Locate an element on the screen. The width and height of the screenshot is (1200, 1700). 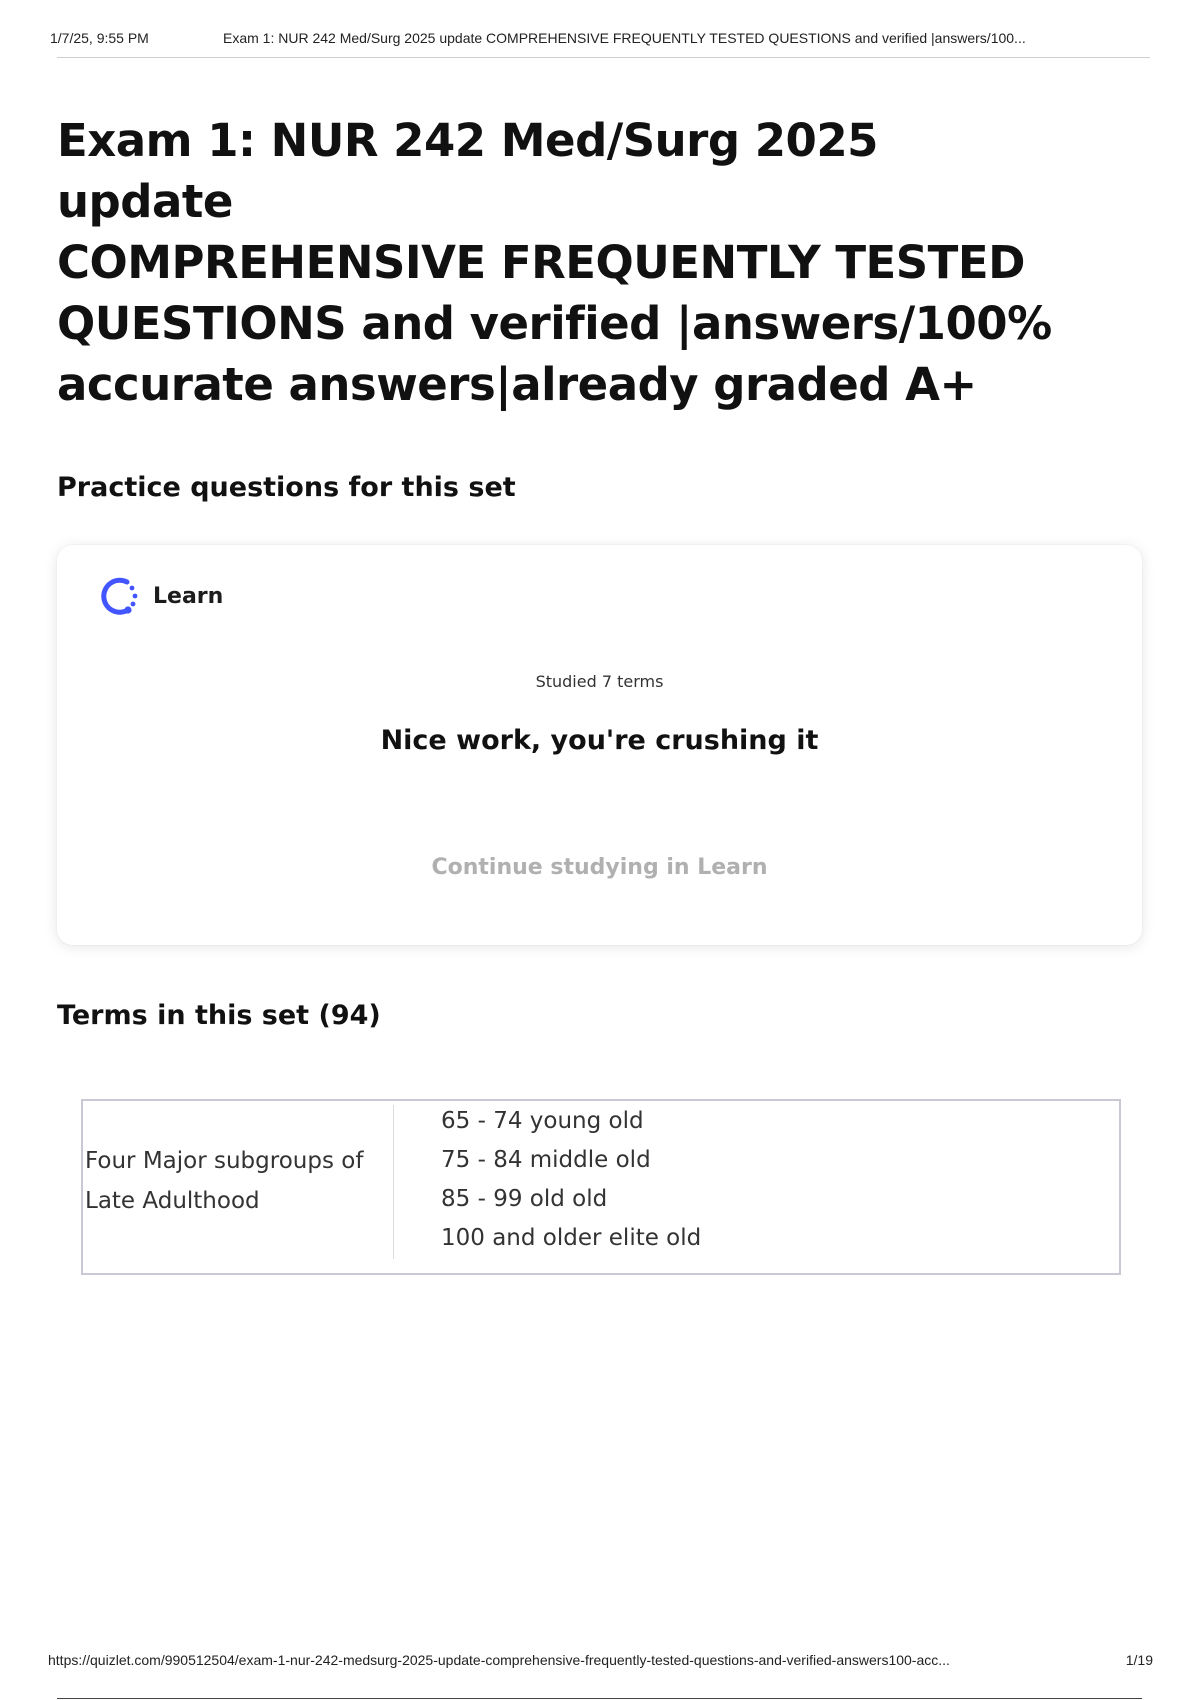
learn-progress-icon is located at coordinates (119, 596).